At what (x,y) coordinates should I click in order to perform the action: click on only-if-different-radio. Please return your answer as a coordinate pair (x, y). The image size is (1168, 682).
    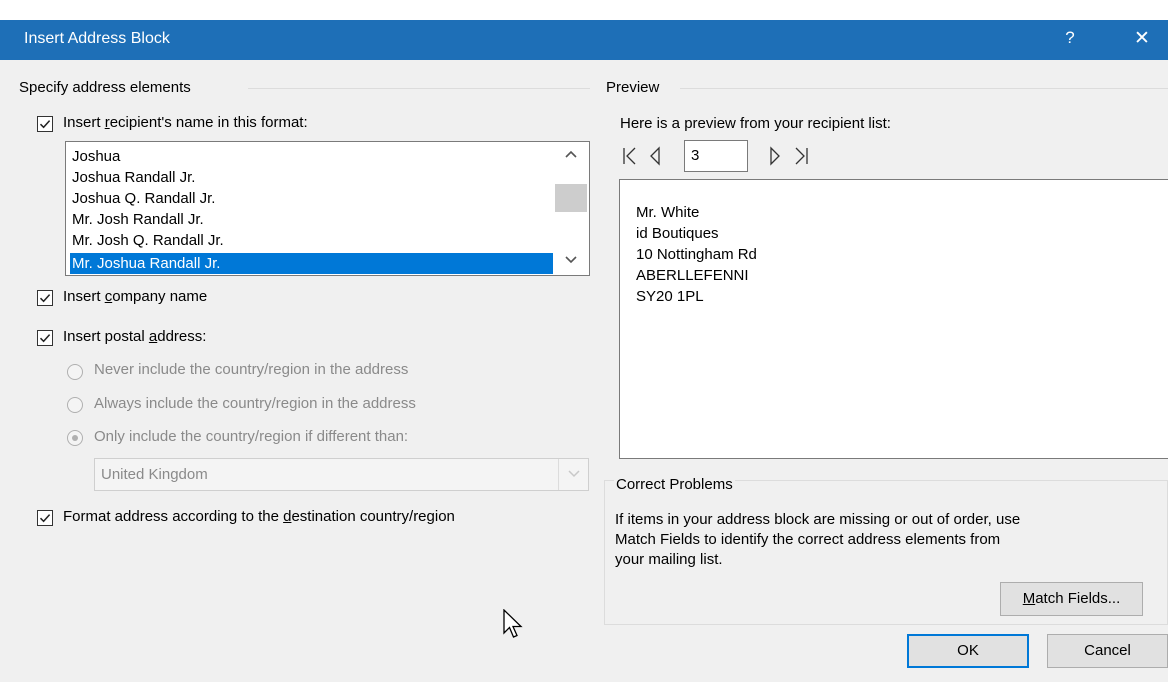
    Looking at the image, I should click on (75, 438).